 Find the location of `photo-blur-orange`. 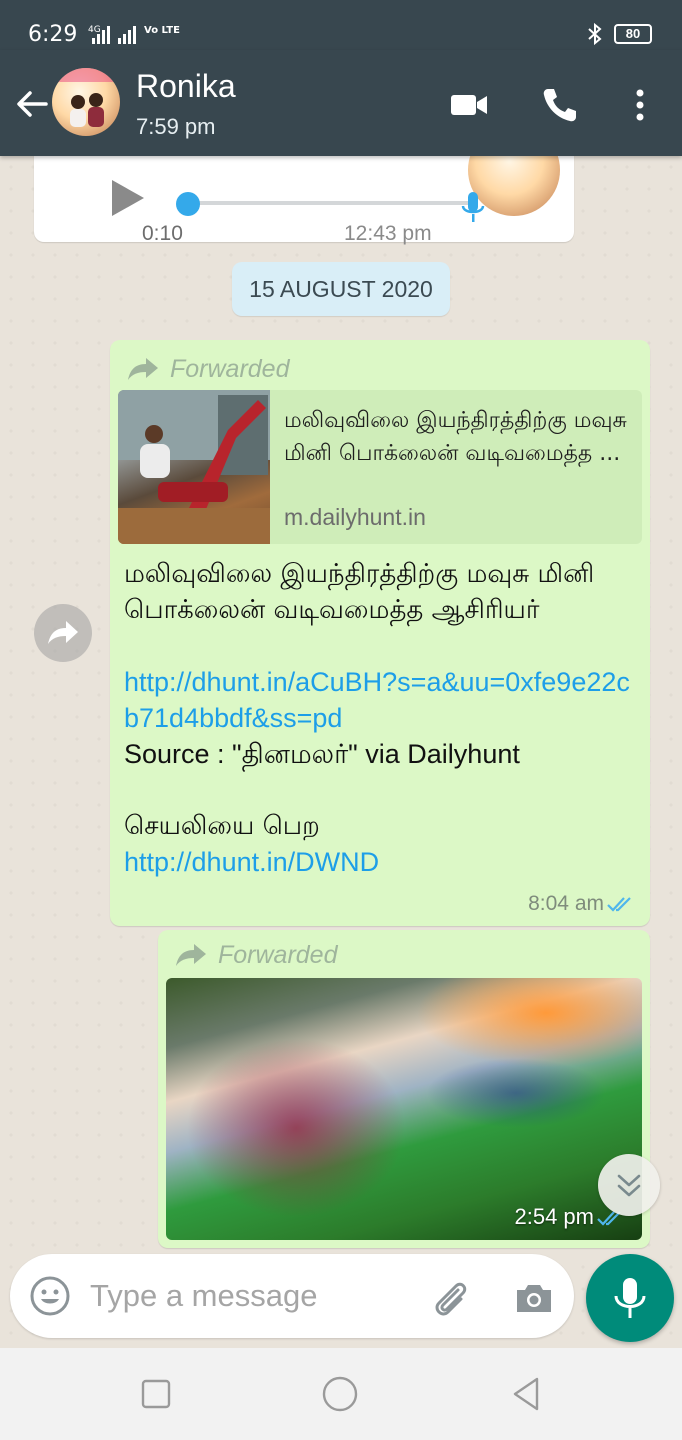

photo-blur-orange is located at coordinates (529, 1023).